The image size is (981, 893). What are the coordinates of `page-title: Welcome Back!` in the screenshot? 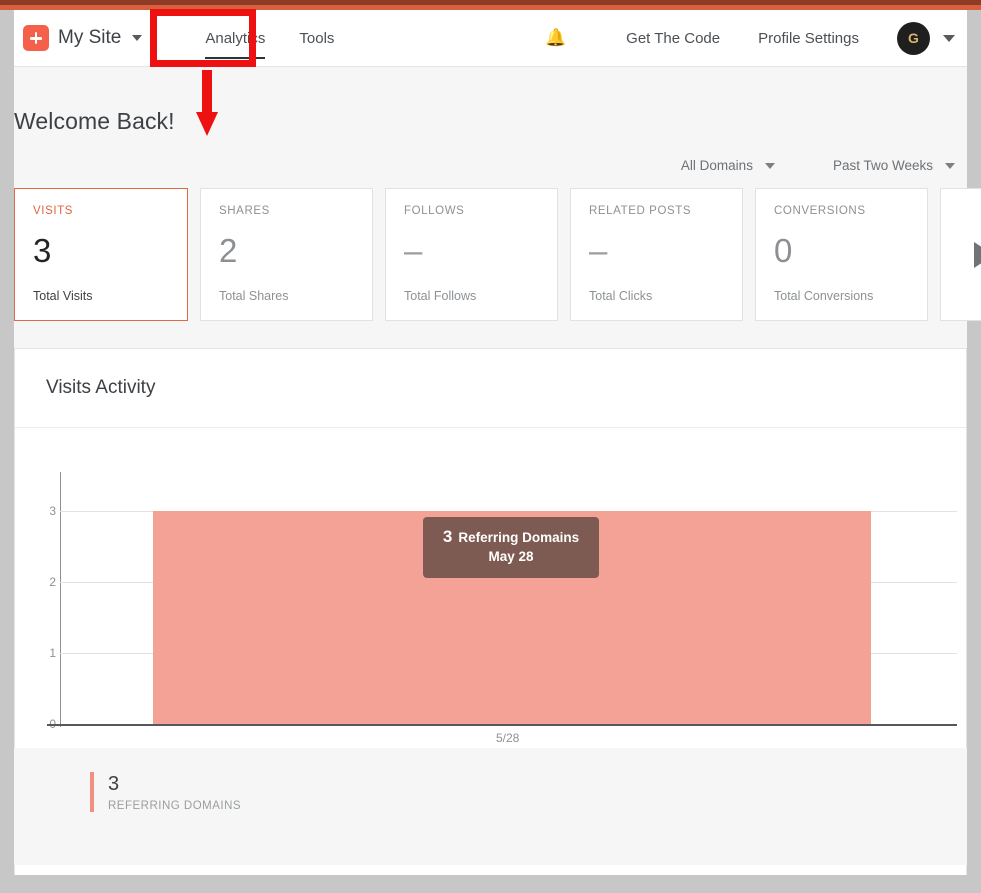 It's located at (94, 121).